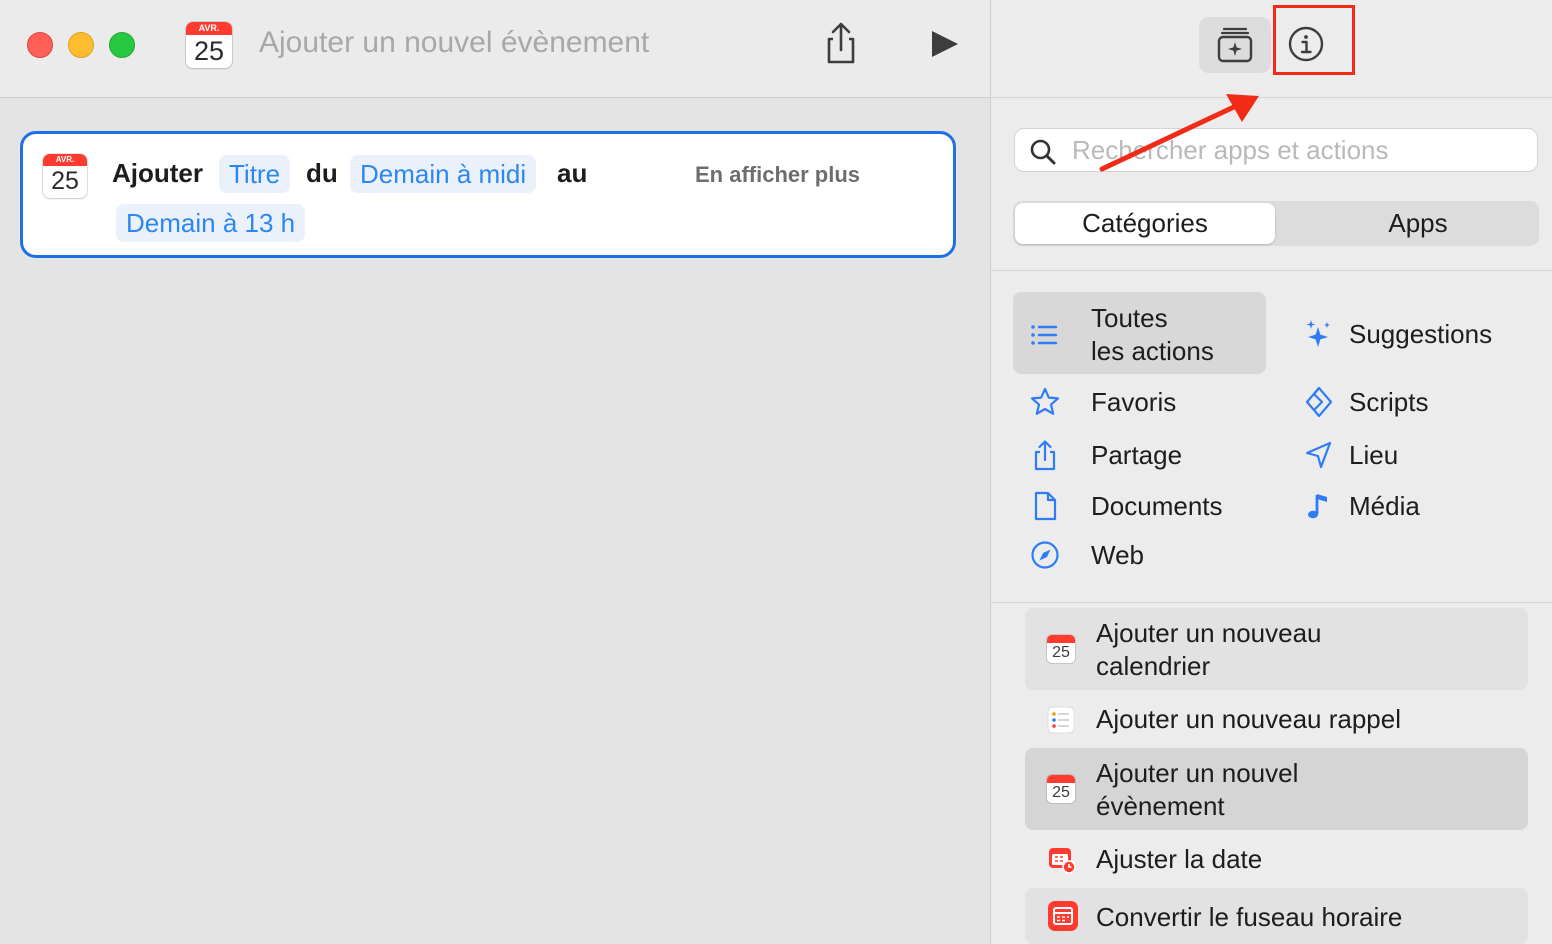 The width and height of the screenshot is (1552, 944). I want to click on action-label: Convertir le fuseau horaire, so click(1249, 917).